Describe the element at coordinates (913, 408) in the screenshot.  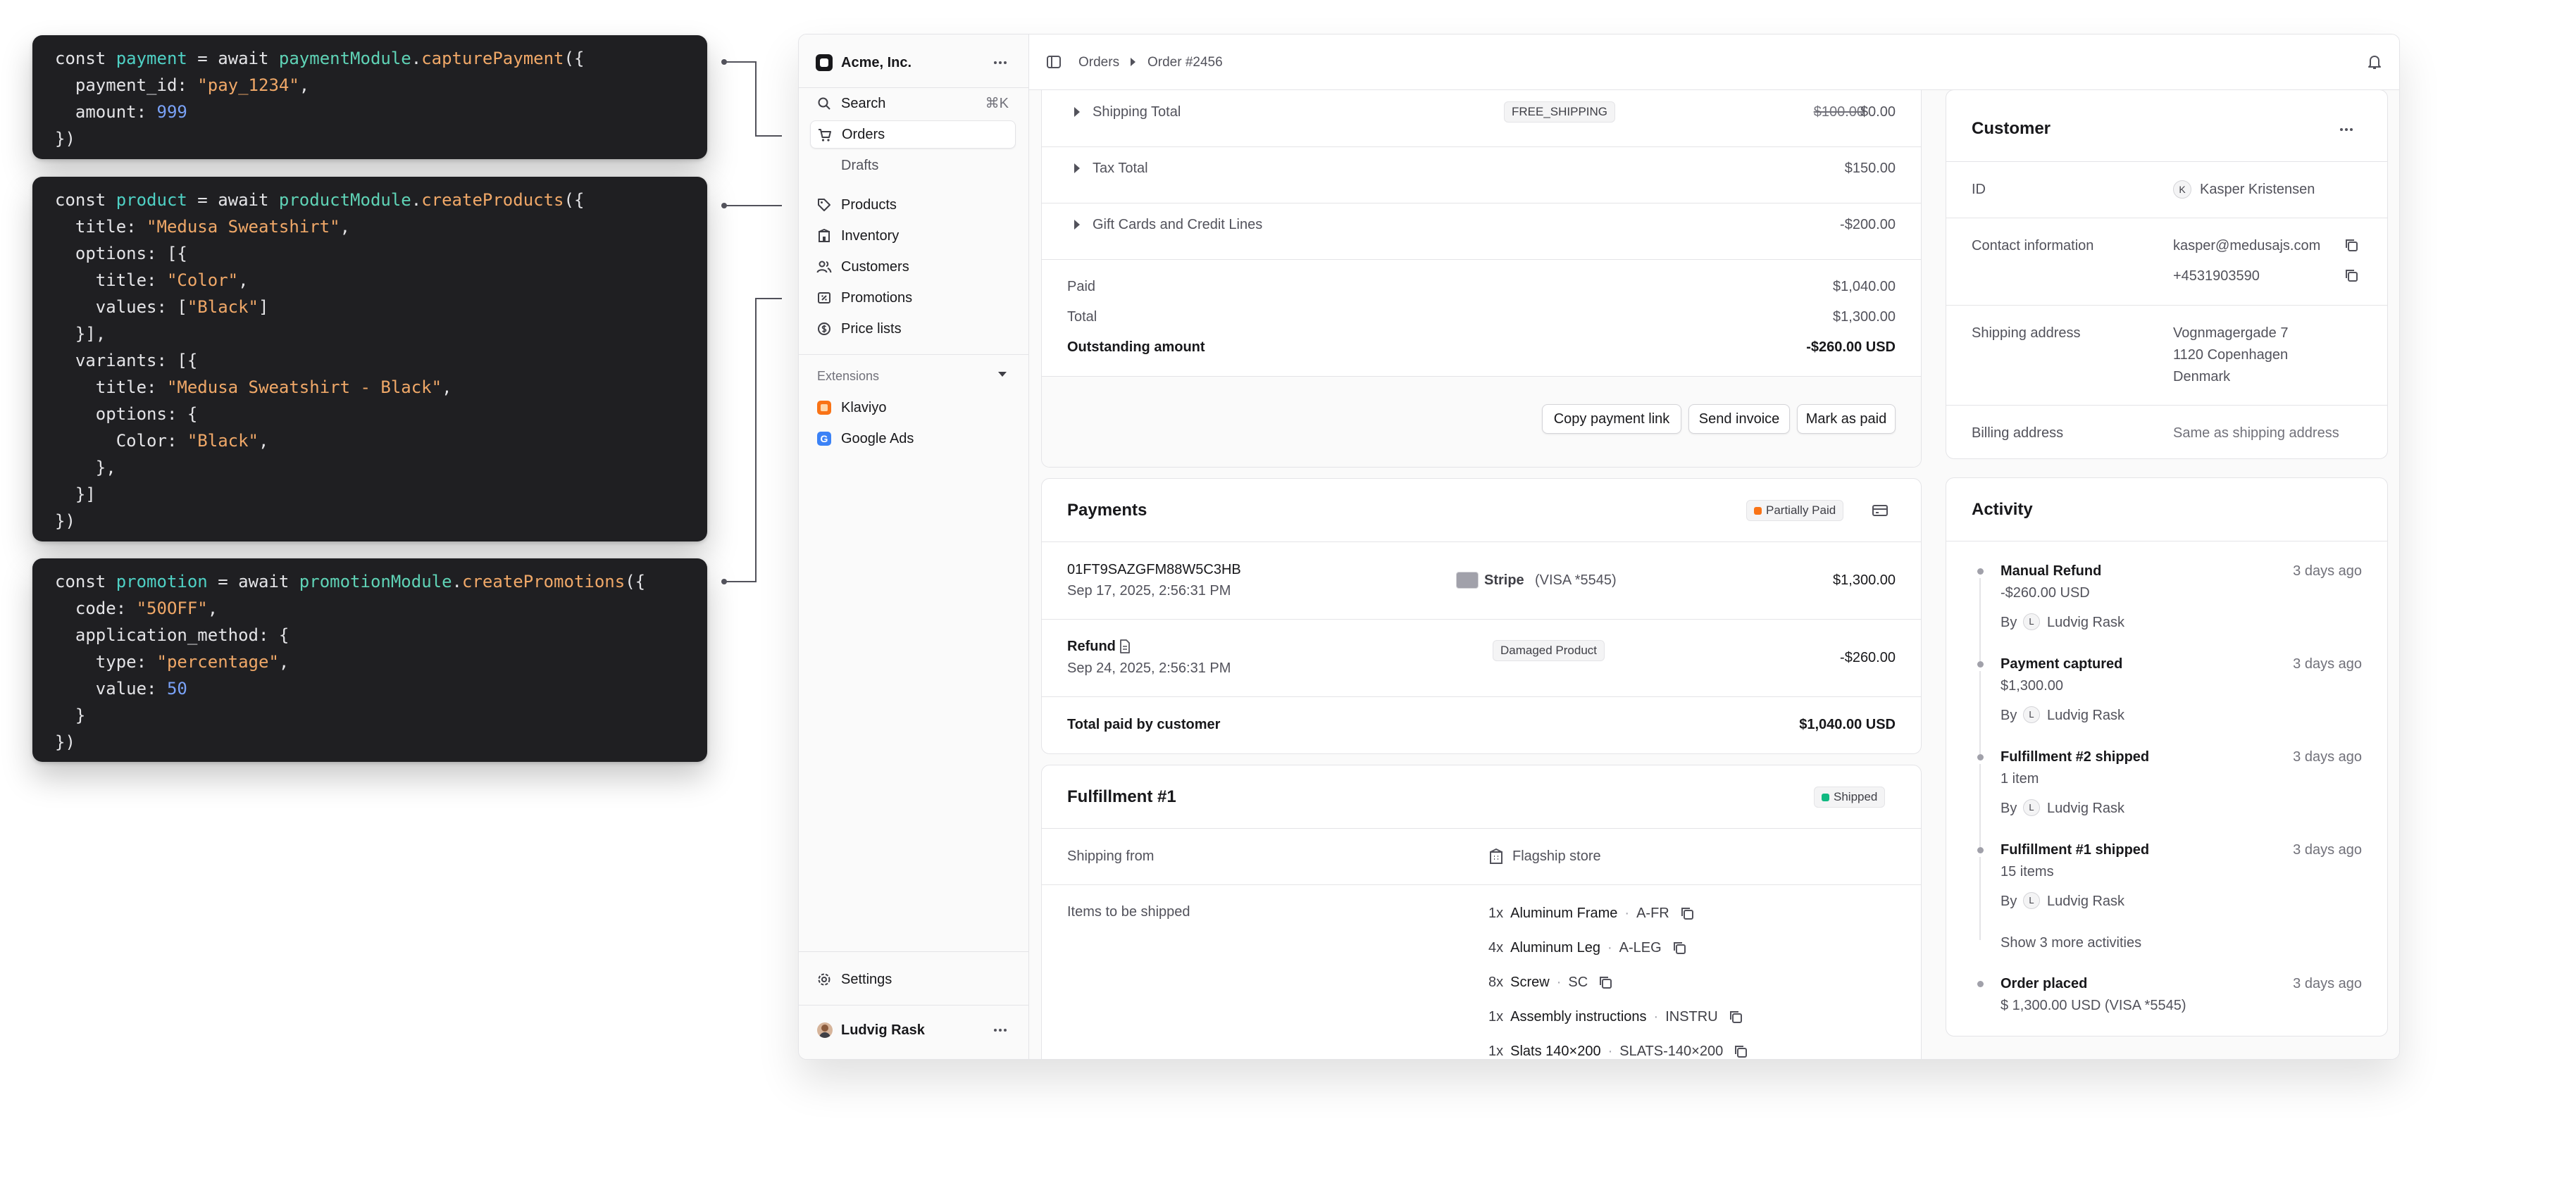
I see `sidebar-item-klaviyo: Klaviyo` at that location.